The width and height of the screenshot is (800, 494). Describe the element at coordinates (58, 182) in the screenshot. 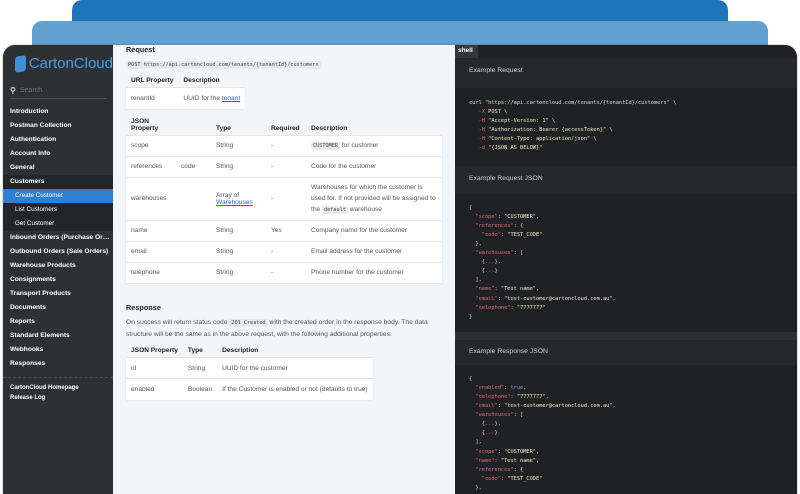

I see `sidebar-item: Customers` at that location.